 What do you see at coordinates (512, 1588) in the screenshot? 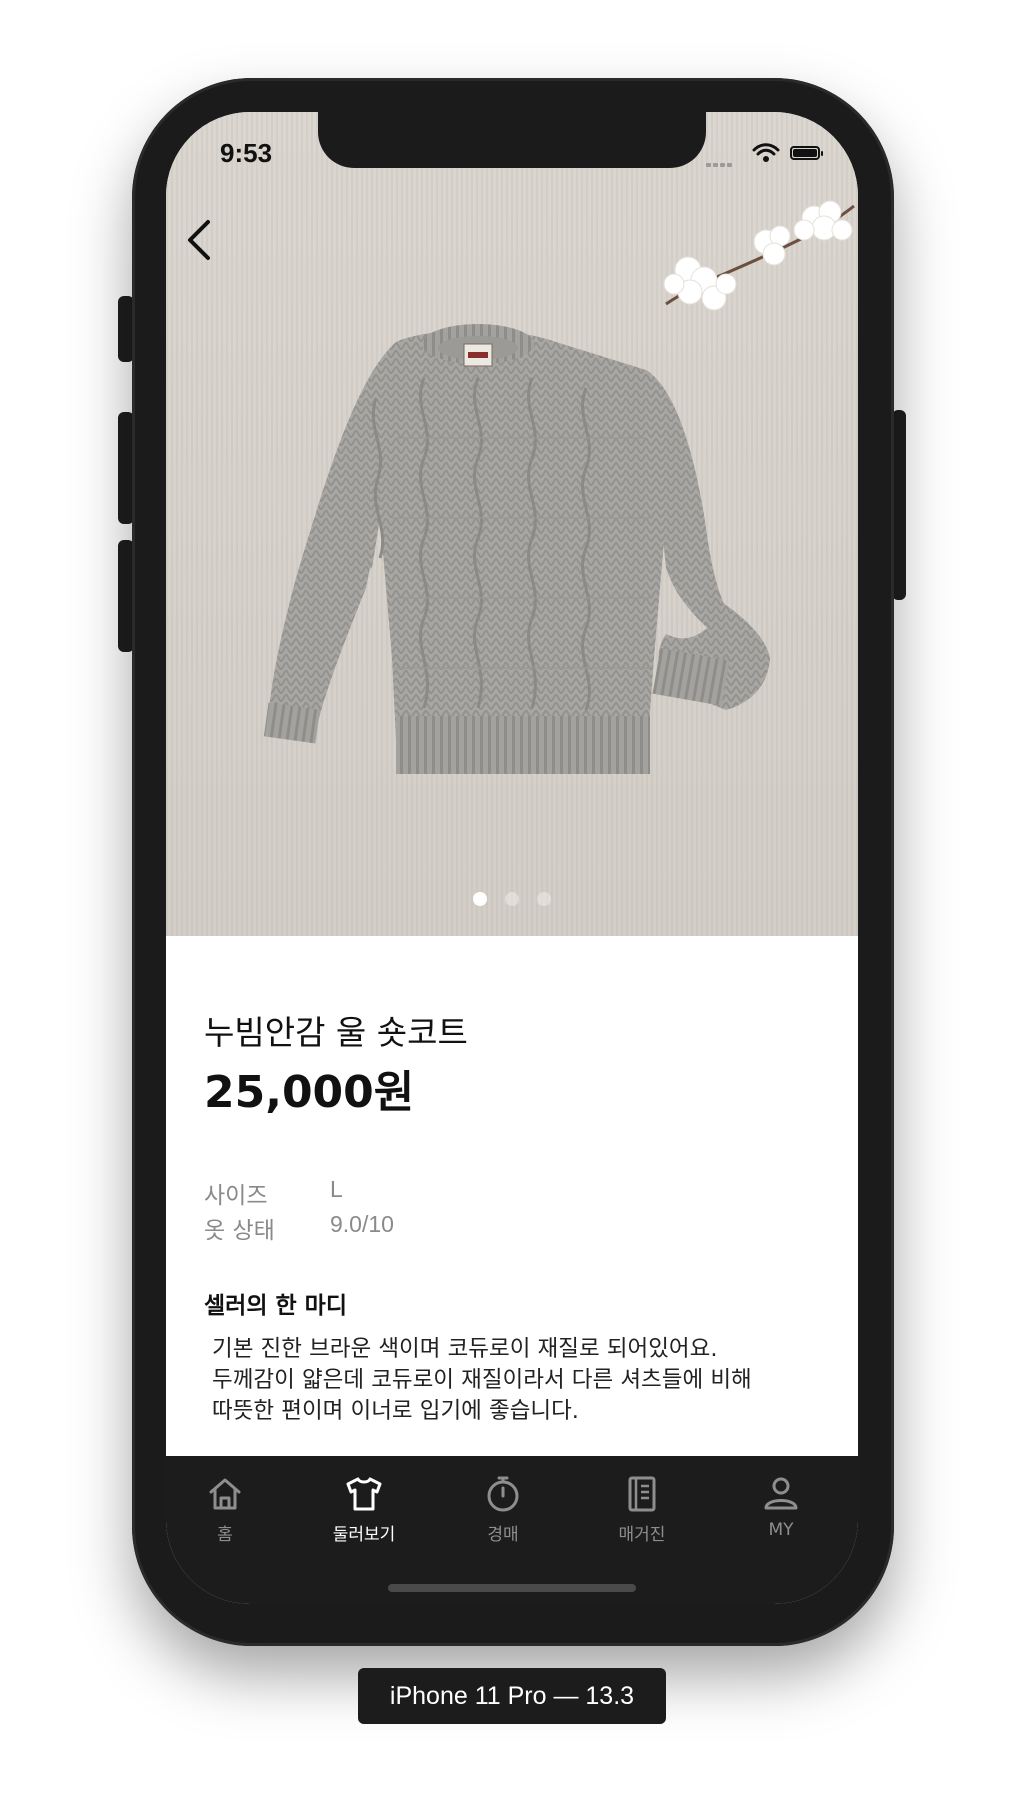
I see `home-indicator` at bounding box center [512, 1588].